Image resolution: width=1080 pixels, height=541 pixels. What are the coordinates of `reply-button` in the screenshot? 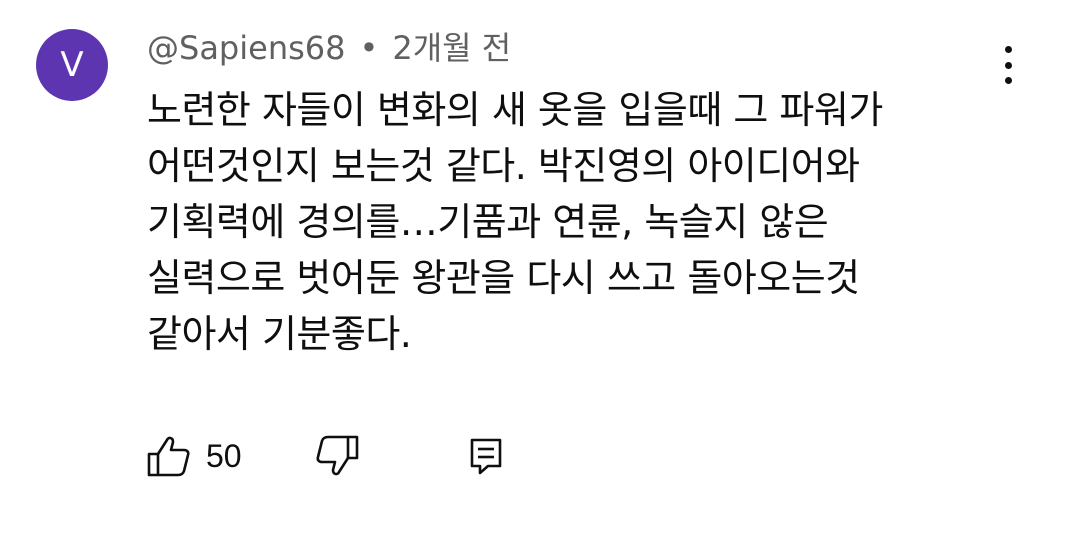 It's located at (486, 456).